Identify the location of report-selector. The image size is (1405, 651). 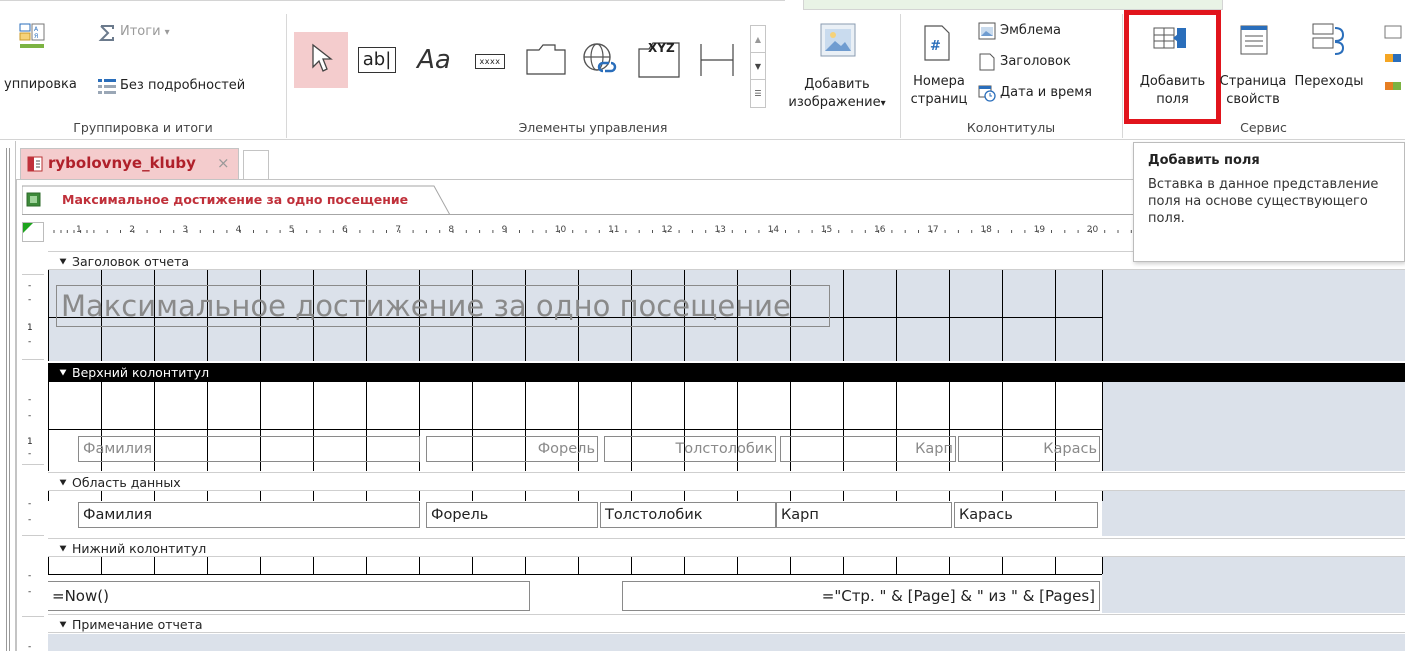
(33, 232).